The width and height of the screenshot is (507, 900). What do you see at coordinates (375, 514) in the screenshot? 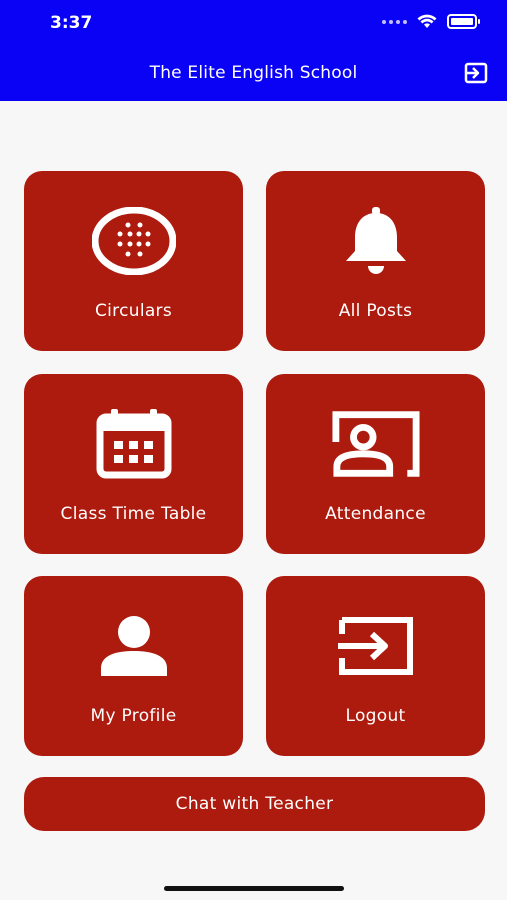
I see `tile-label: Attendance` at bounding box center [375, 514].